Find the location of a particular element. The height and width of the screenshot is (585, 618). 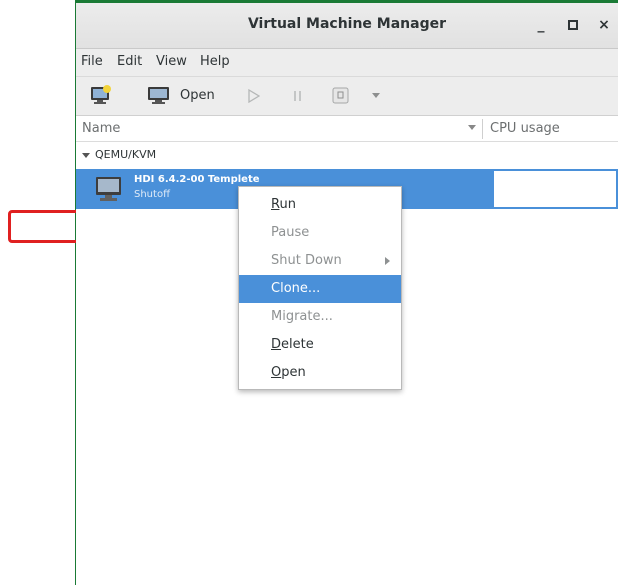

column-separator is located at coordinates (482, 129).